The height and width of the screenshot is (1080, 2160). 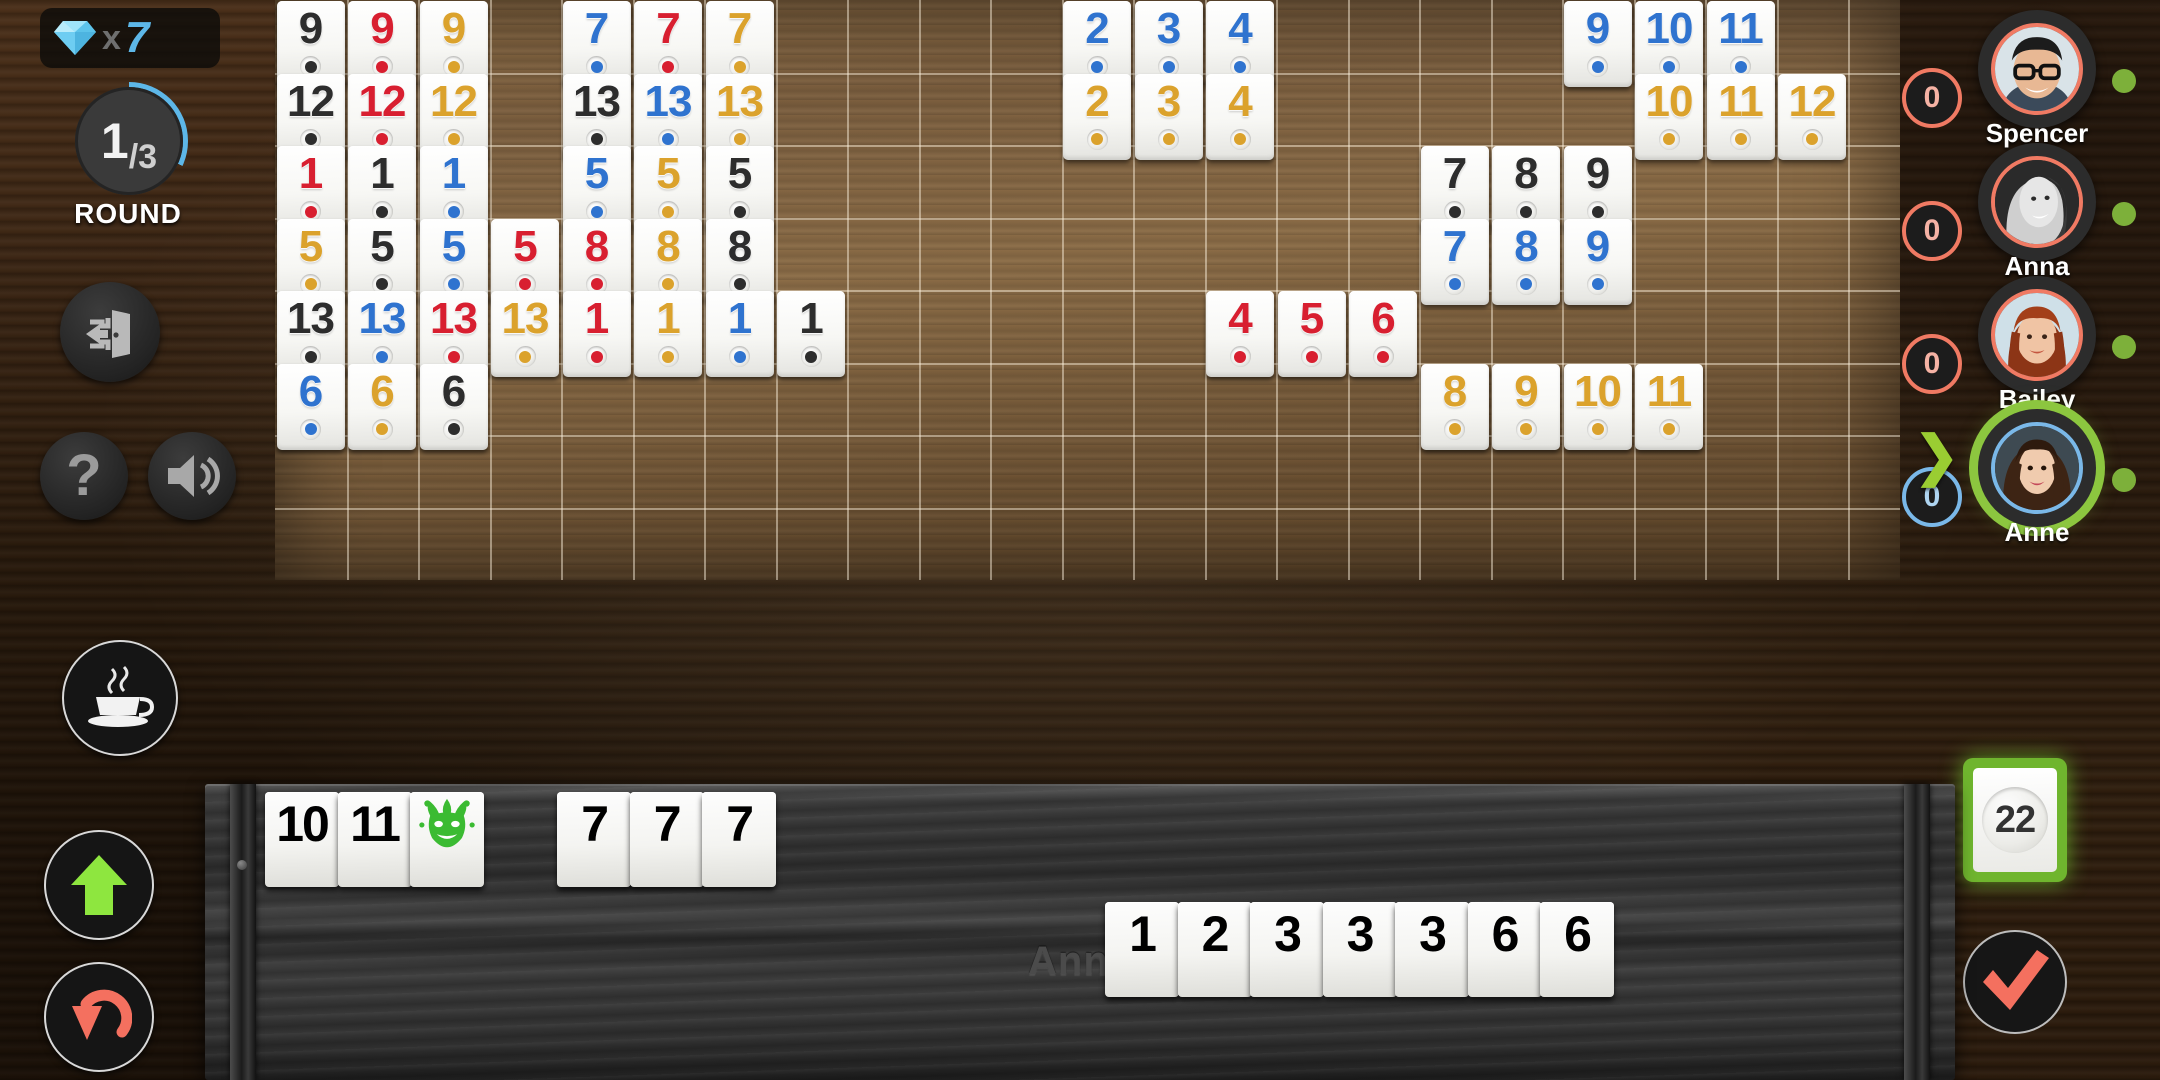 What do you see at coordinates (740, 173) in the screenshot?
I see `tile-value: 5` at bounding box center [740, 173].